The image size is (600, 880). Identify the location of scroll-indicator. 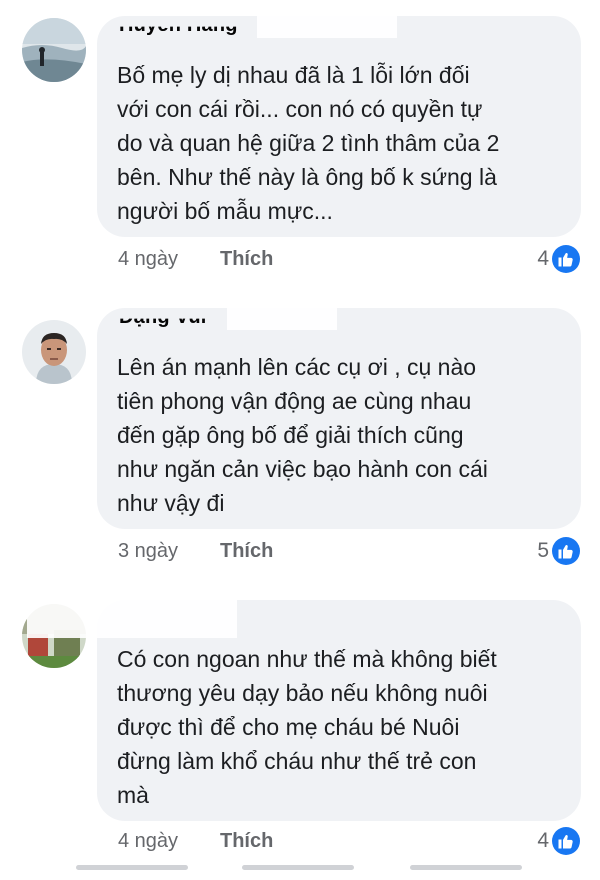
(300, 870).